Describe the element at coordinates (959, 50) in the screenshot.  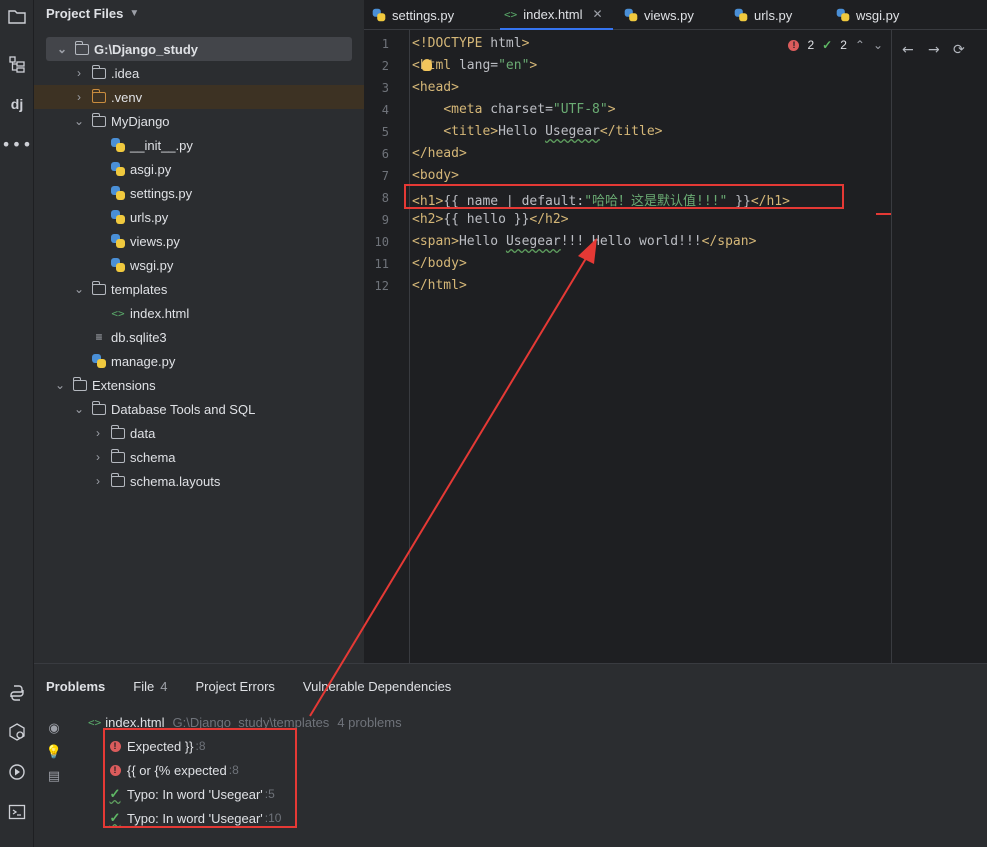
I see `refresh-icon: ⟳` at that location.